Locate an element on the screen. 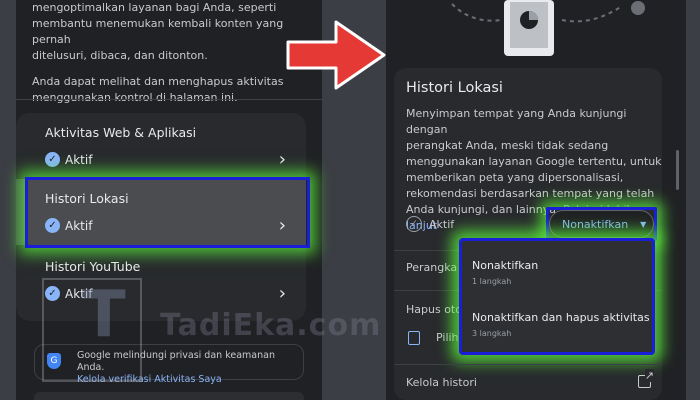 The height and width of the screenshot is (400, 700). option-title: Nonaktifkan dan hapus aktivitas is located at coordinates (561, 317).